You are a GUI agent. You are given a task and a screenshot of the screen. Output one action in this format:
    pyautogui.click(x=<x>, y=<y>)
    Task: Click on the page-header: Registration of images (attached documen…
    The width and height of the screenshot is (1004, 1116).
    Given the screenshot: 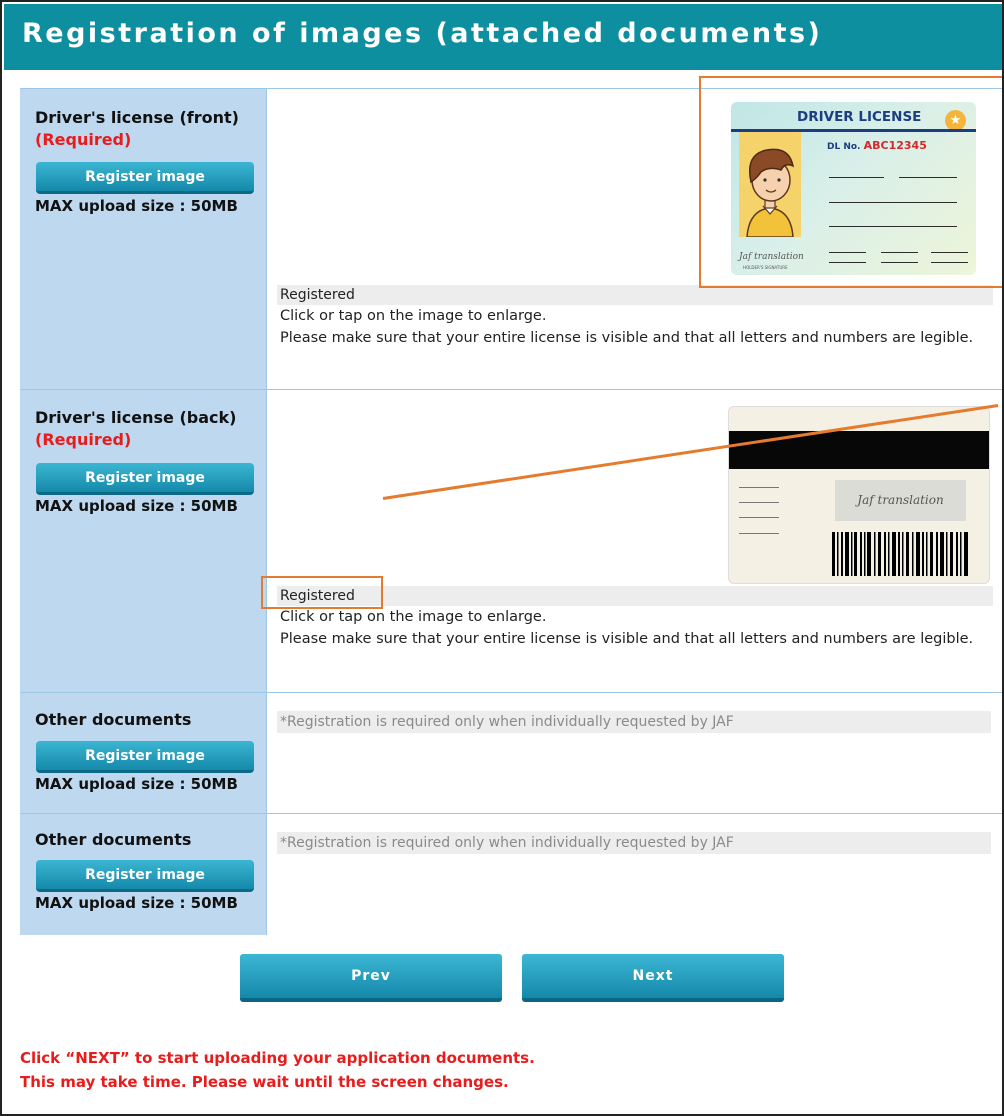 What is the action you would take?
    pyautogui.click(x=503, y=37)
    